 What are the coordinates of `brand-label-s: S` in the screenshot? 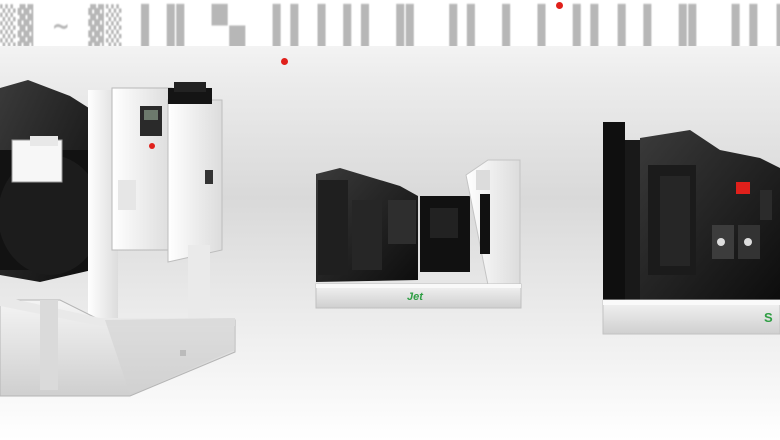 It's located at (768, 317).